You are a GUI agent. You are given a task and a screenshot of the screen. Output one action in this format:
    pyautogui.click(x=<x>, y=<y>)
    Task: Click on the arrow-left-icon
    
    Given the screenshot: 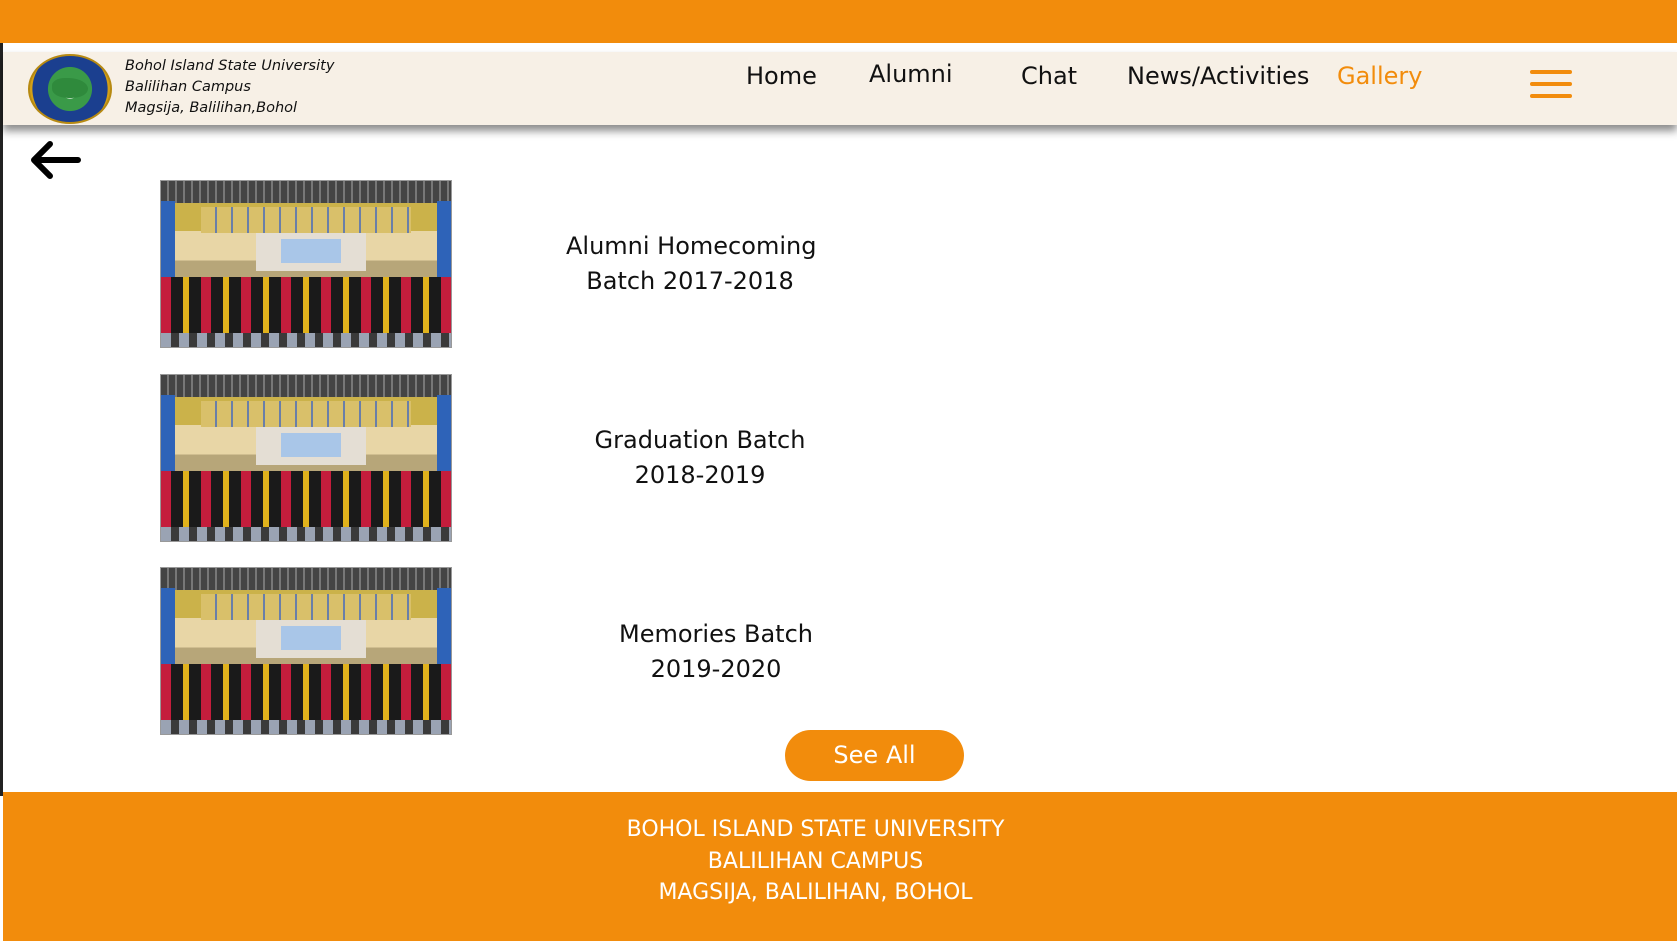 What is the action you would take?
    pyautogui.click(x=56, y=160)
    